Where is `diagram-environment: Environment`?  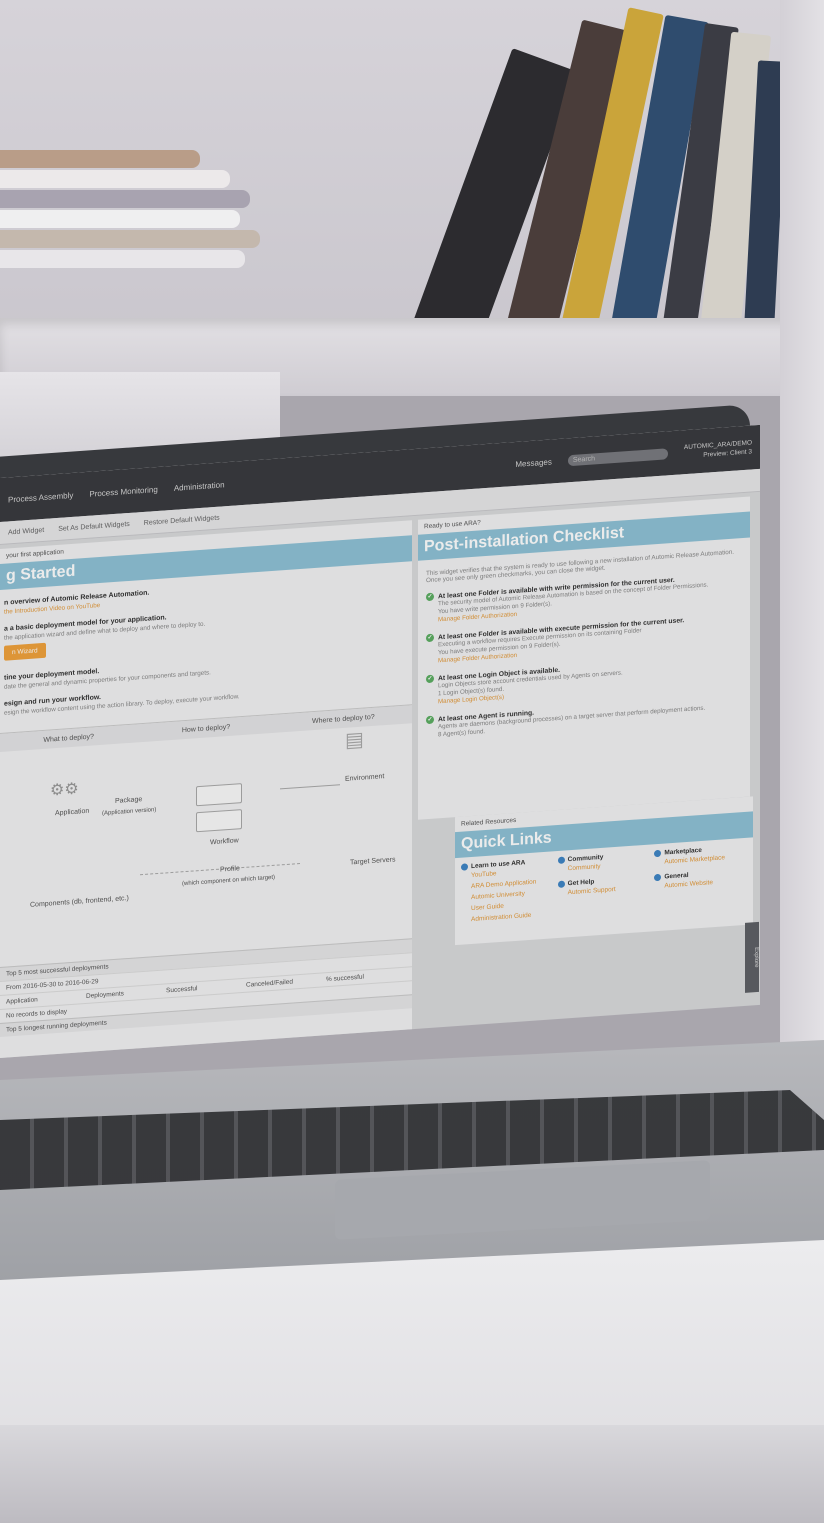
diagram-environment: Environment is located at coordinates (365, 778).